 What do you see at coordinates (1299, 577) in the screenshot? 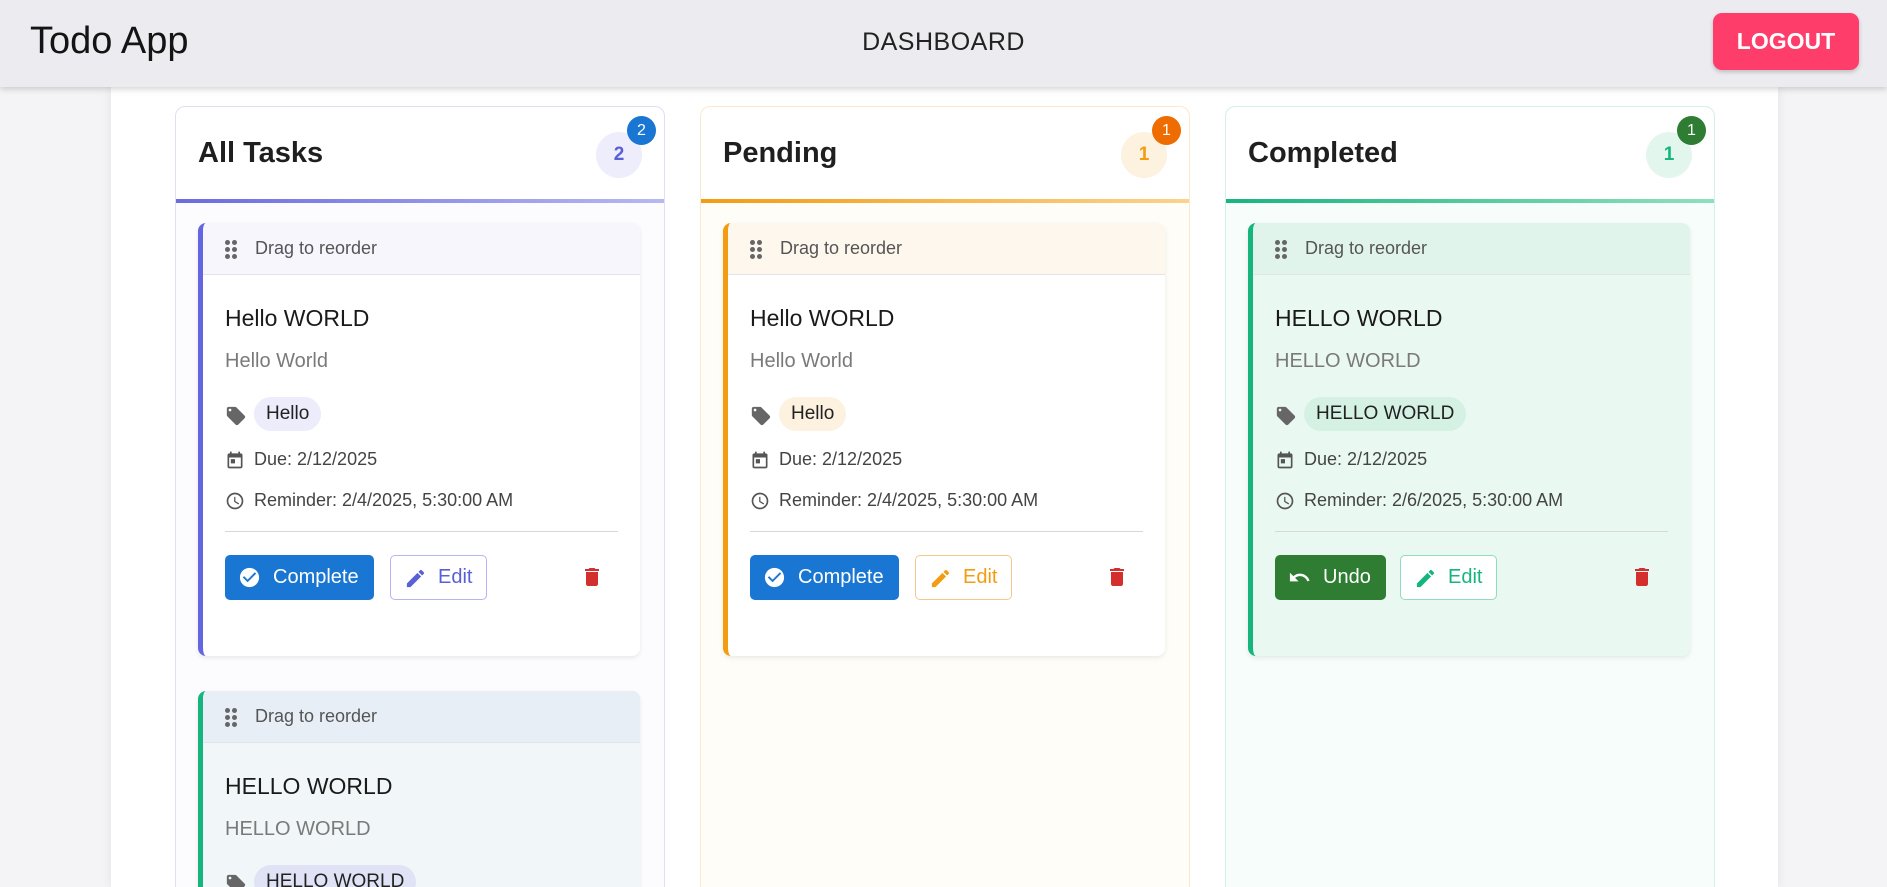
I see `undo-icon` at bounding box center [1299, 577].